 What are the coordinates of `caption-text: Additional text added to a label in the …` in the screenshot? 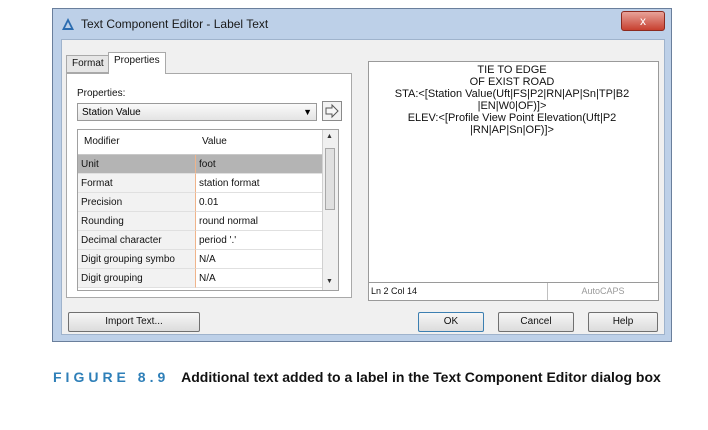 It's located at (421, 377).